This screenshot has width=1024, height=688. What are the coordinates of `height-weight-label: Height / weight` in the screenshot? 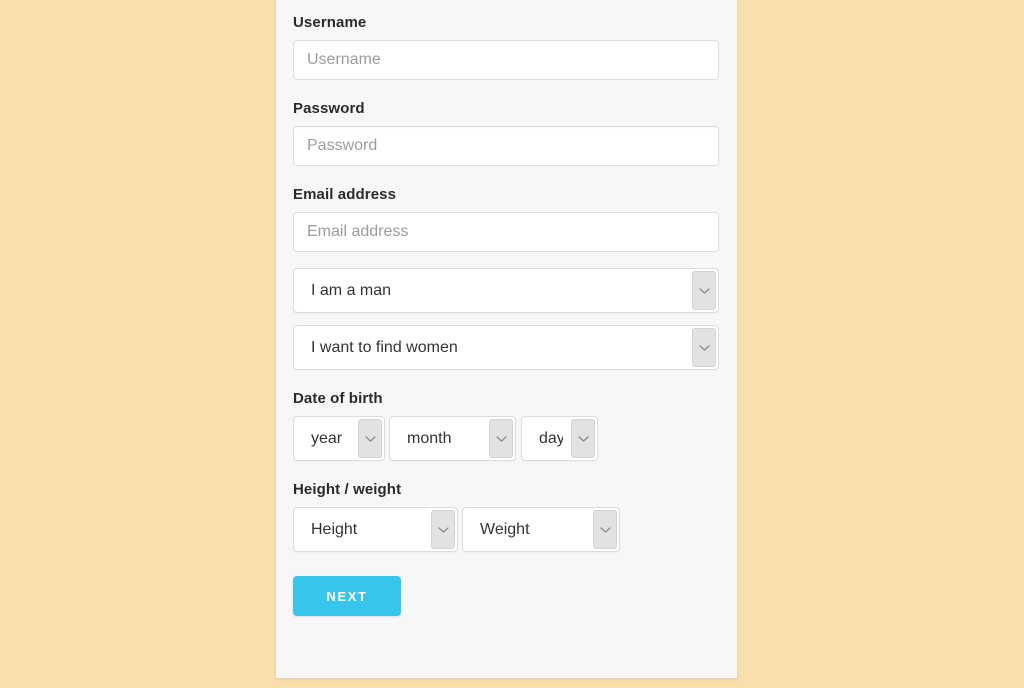 It's located at (347, 489).